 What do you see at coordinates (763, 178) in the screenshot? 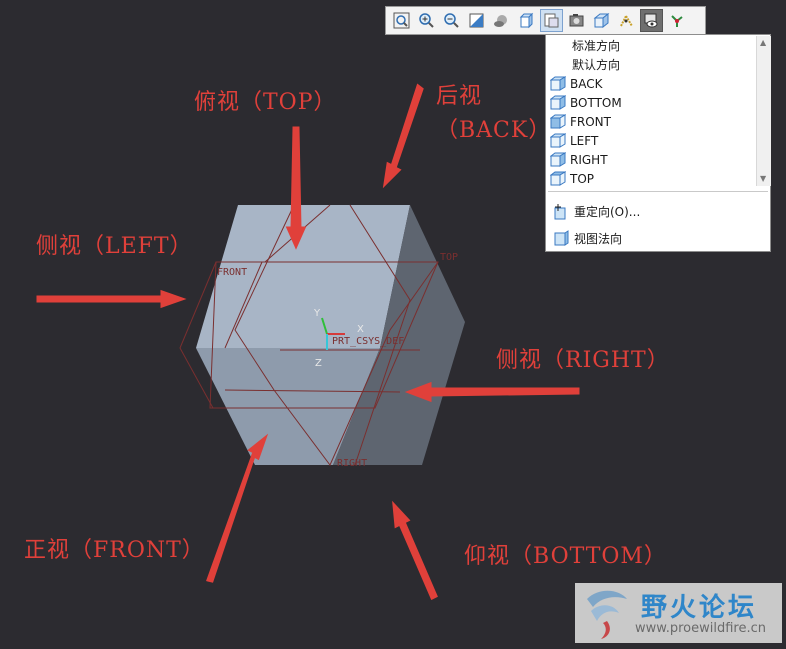
I see `scroll-down-icon: ▼` at bounding box center [763, 178].